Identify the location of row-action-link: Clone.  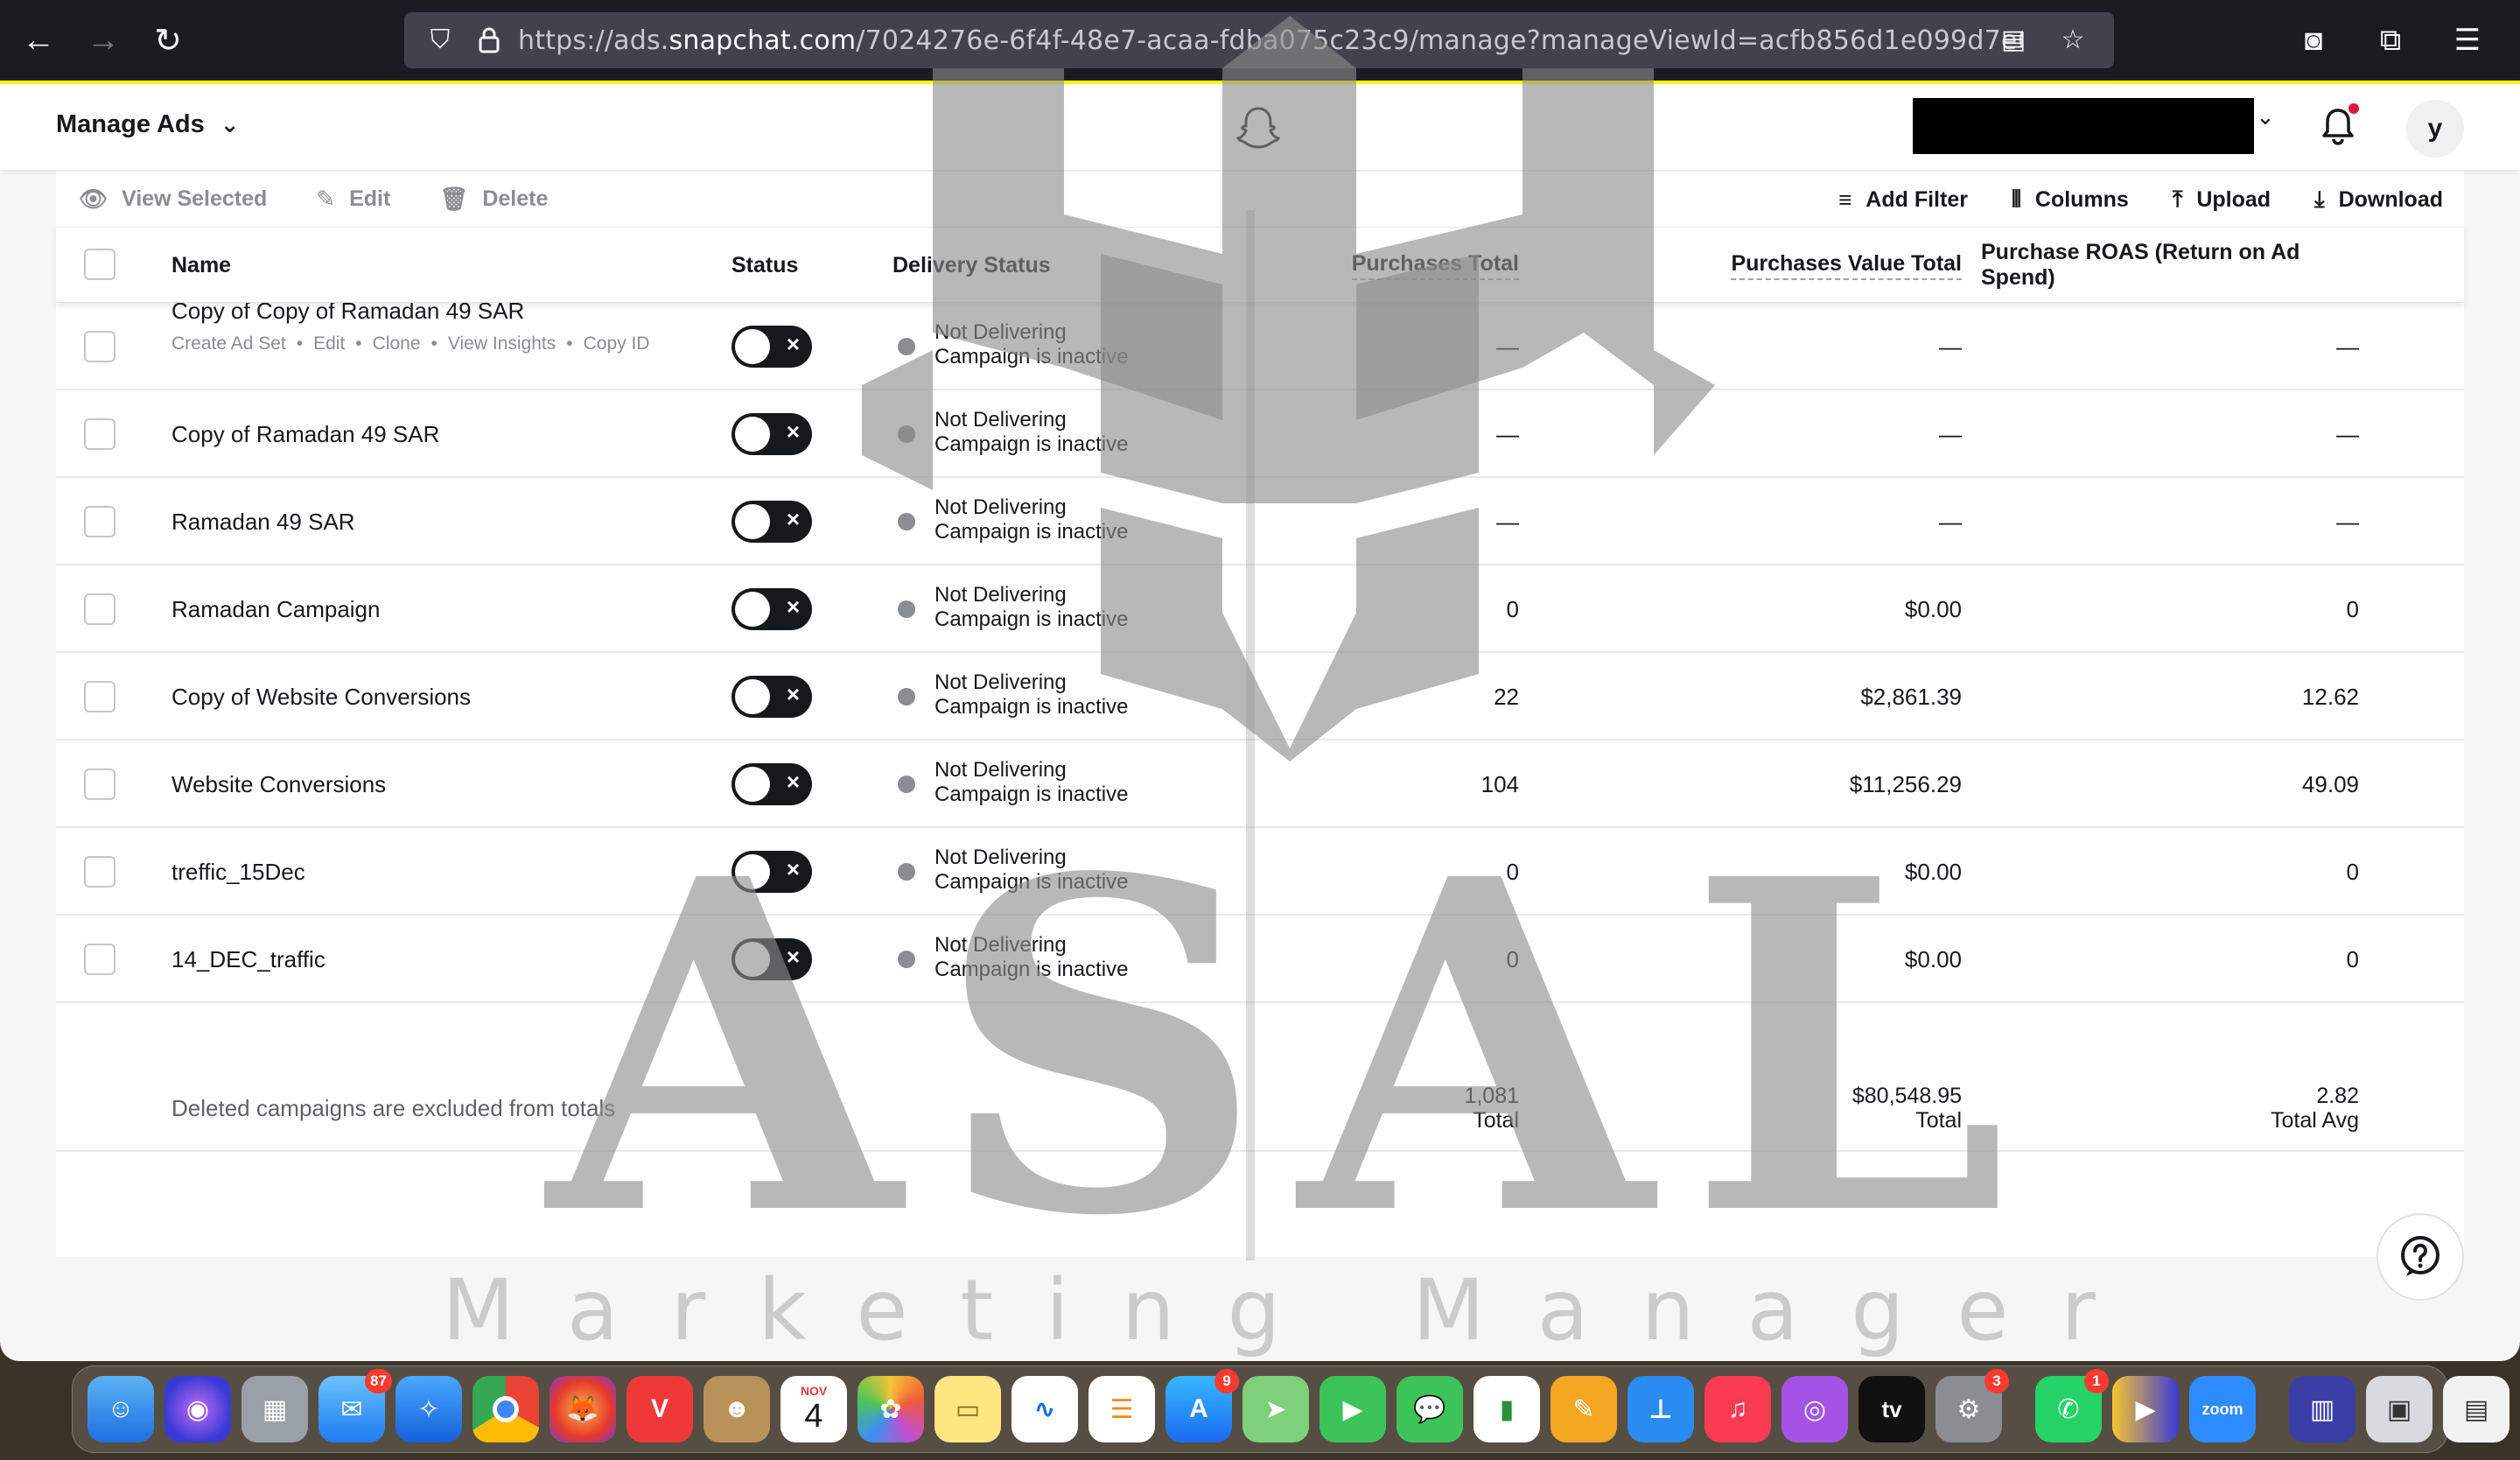
(397, 343).